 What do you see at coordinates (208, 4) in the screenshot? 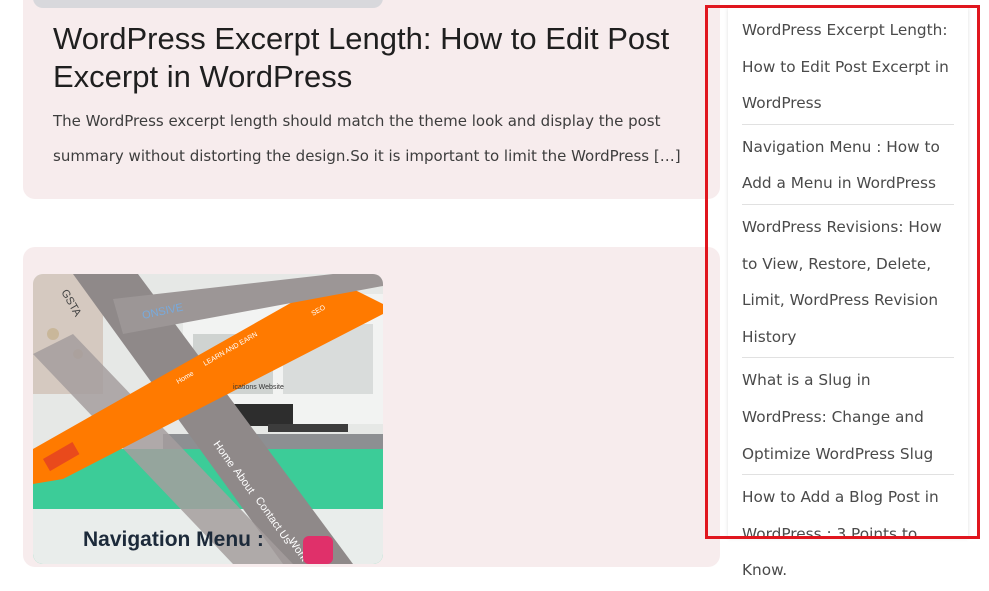
I see `post-thumbnail` at bounding box center [208, 4].